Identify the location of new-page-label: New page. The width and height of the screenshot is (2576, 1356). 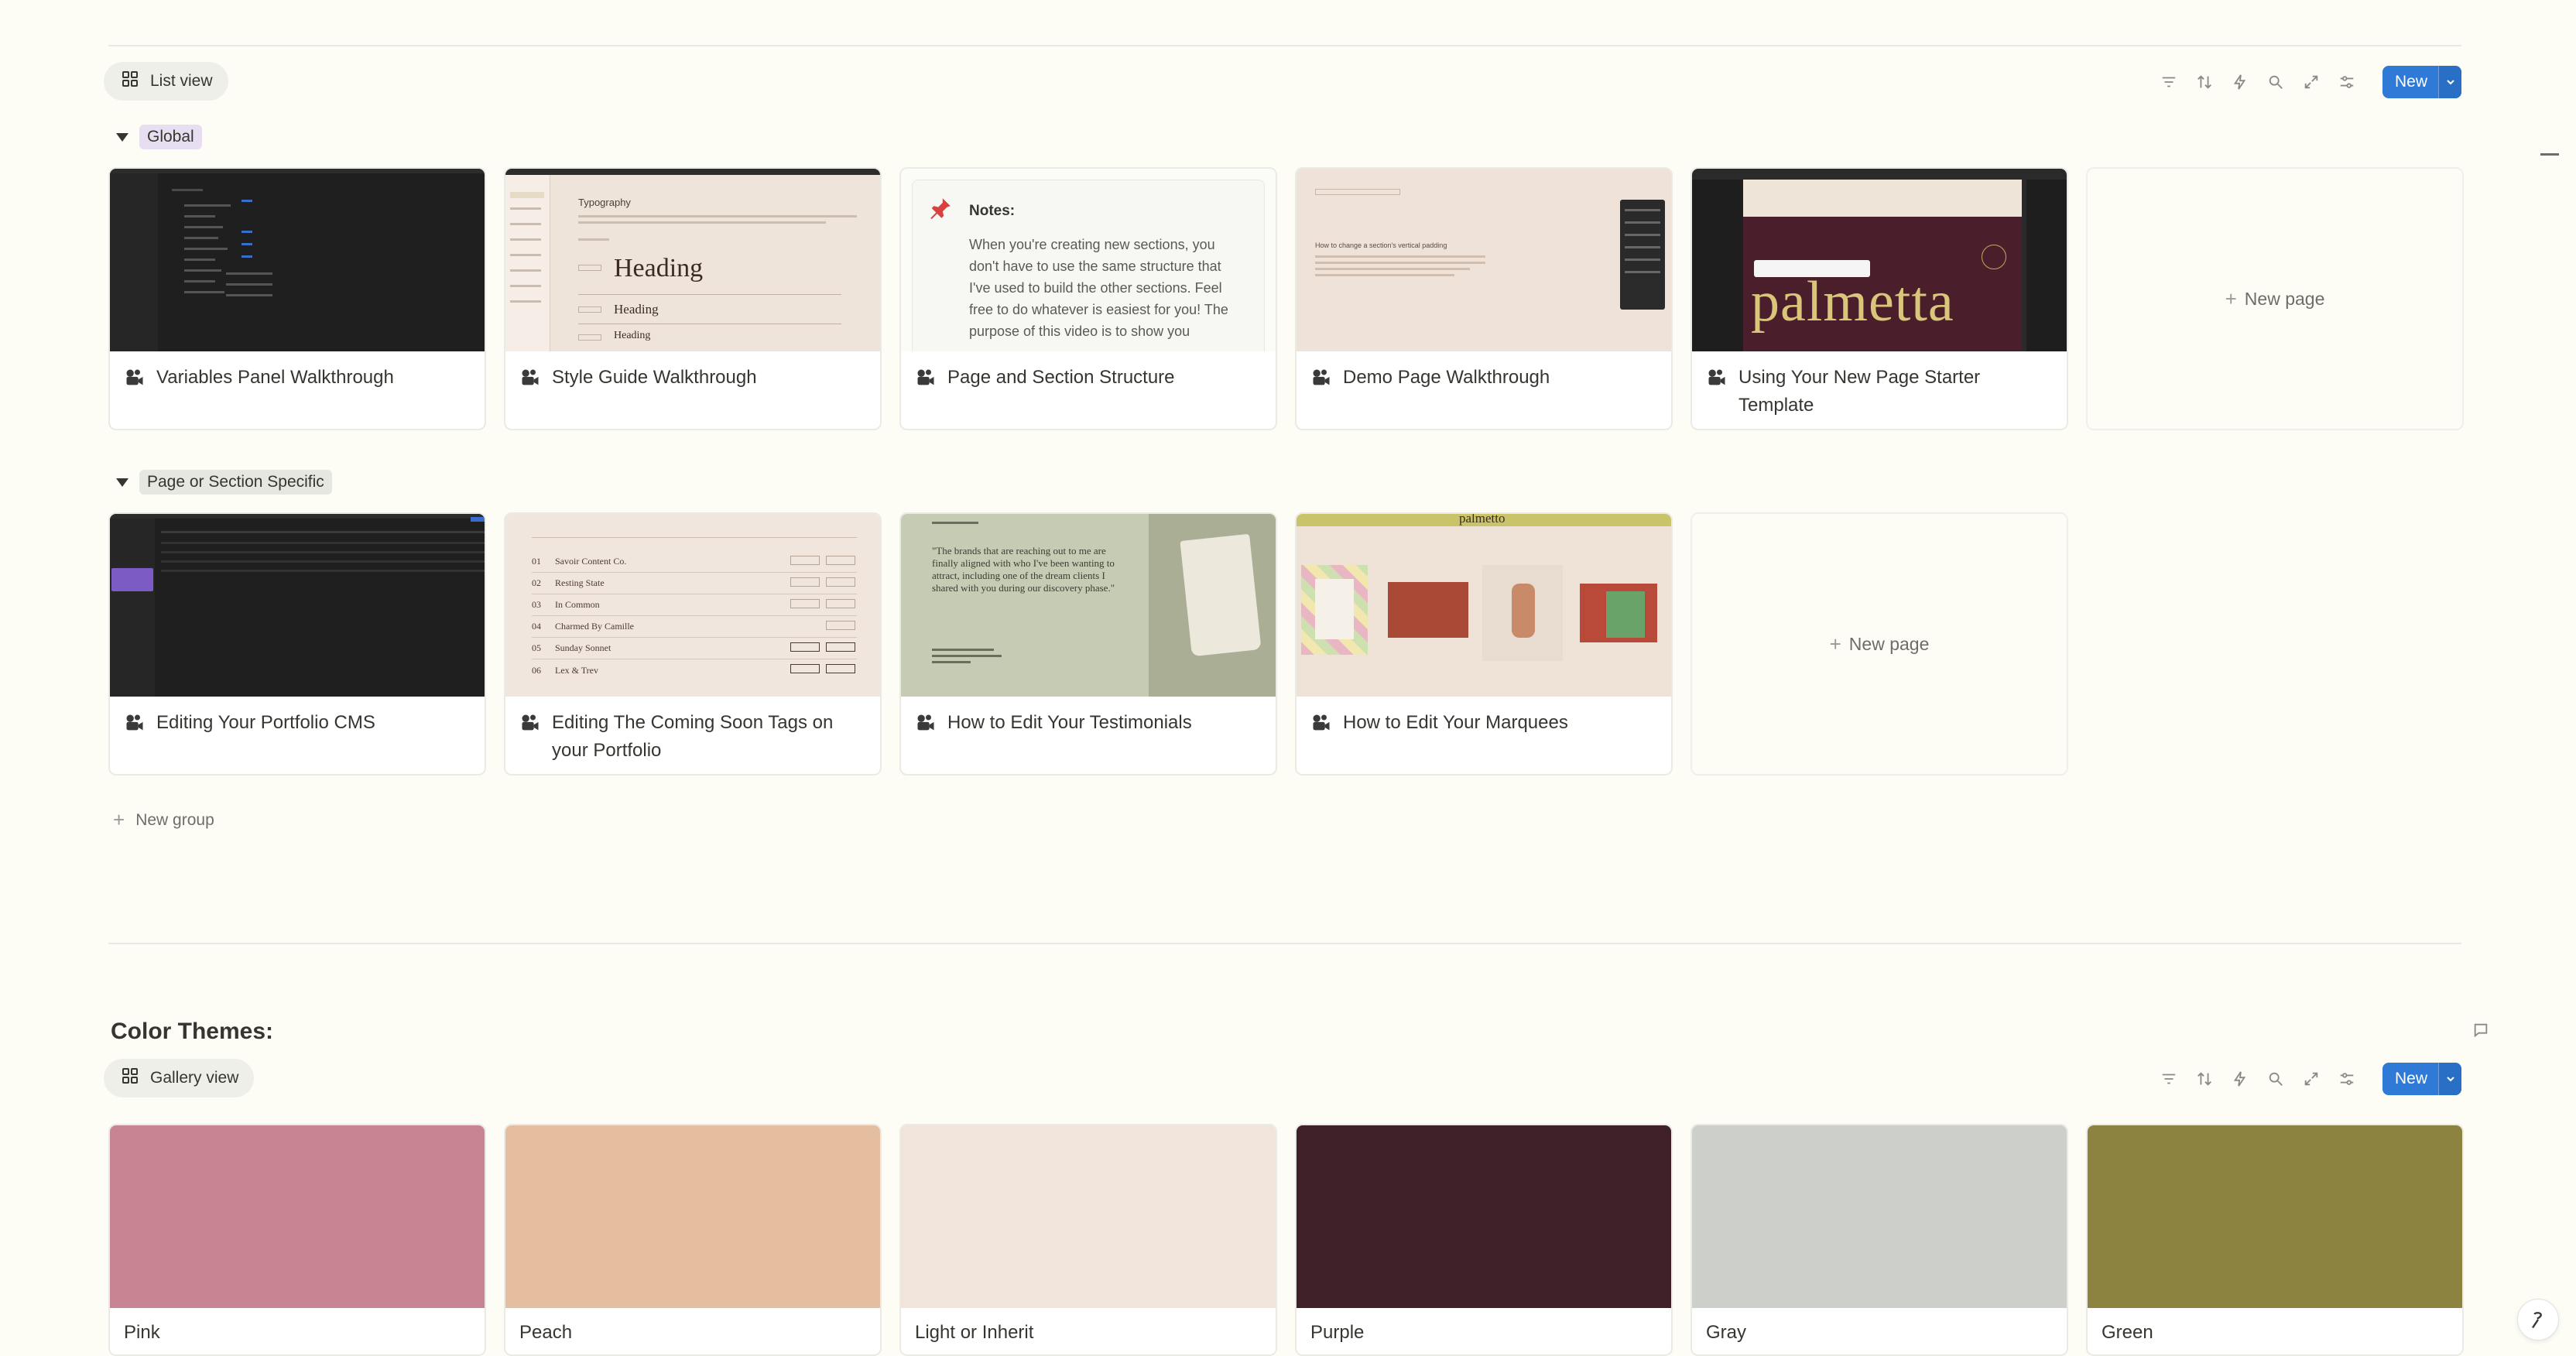
(2284, 298).